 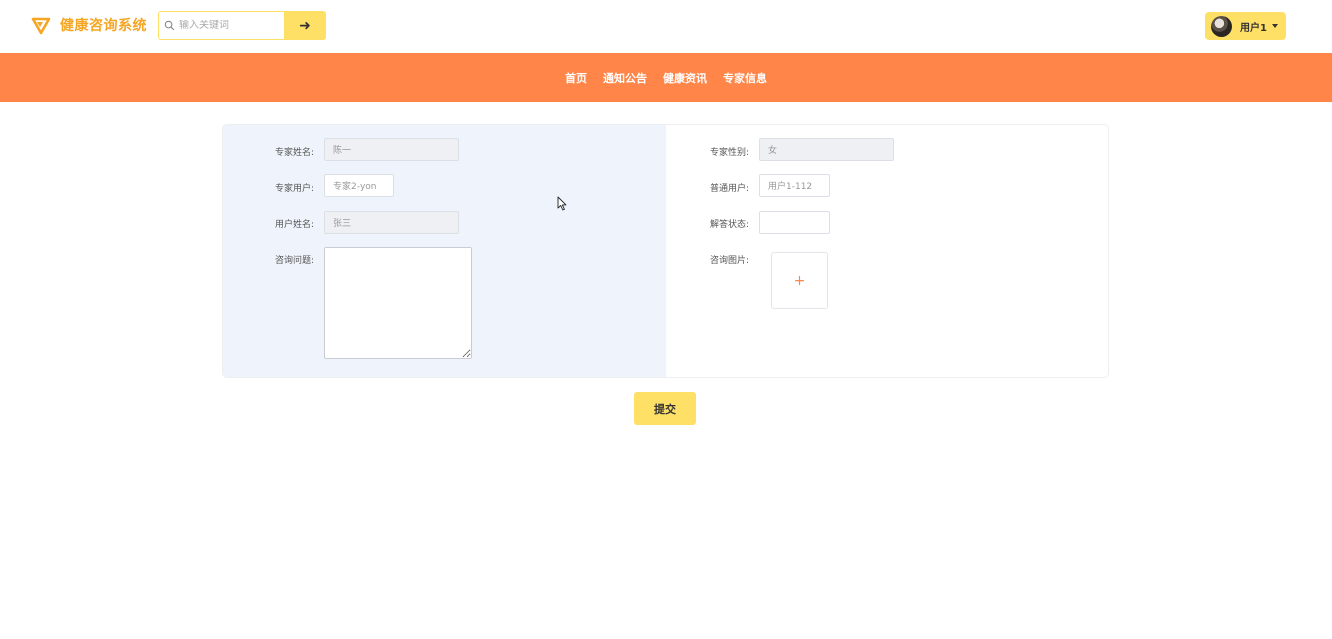 I want to click on expert-user-select: 专家2-yon, so click(x=359, y=185).